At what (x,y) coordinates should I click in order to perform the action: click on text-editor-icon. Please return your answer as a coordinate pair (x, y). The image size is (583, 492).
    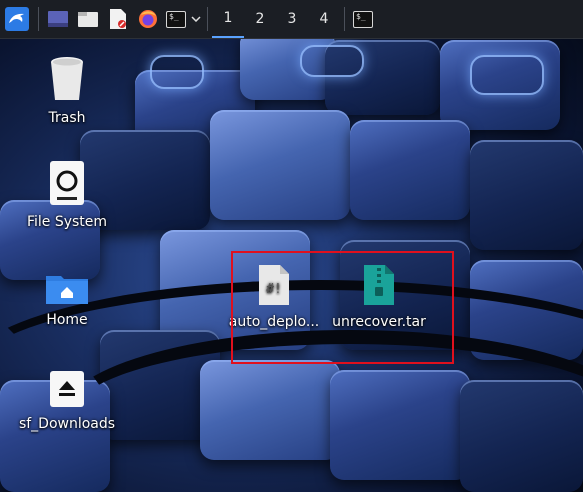
    Looking at the image, I should click on (118, 19).